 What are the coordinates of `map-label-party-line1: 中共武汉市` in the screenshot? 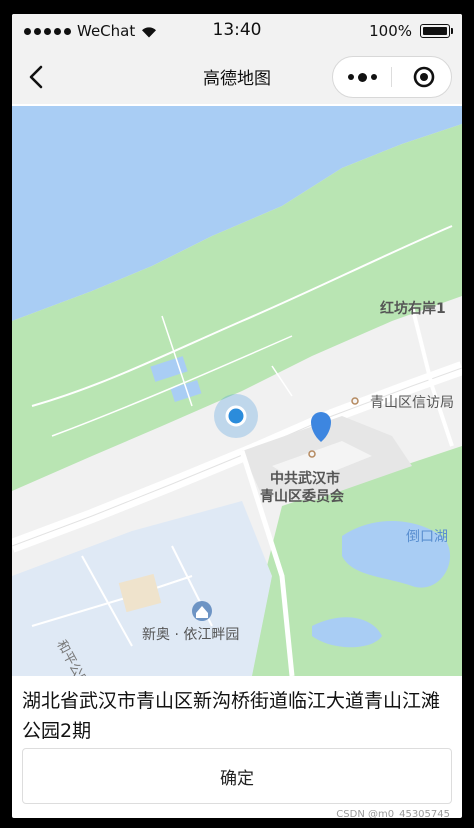 It's located at (305, 479).